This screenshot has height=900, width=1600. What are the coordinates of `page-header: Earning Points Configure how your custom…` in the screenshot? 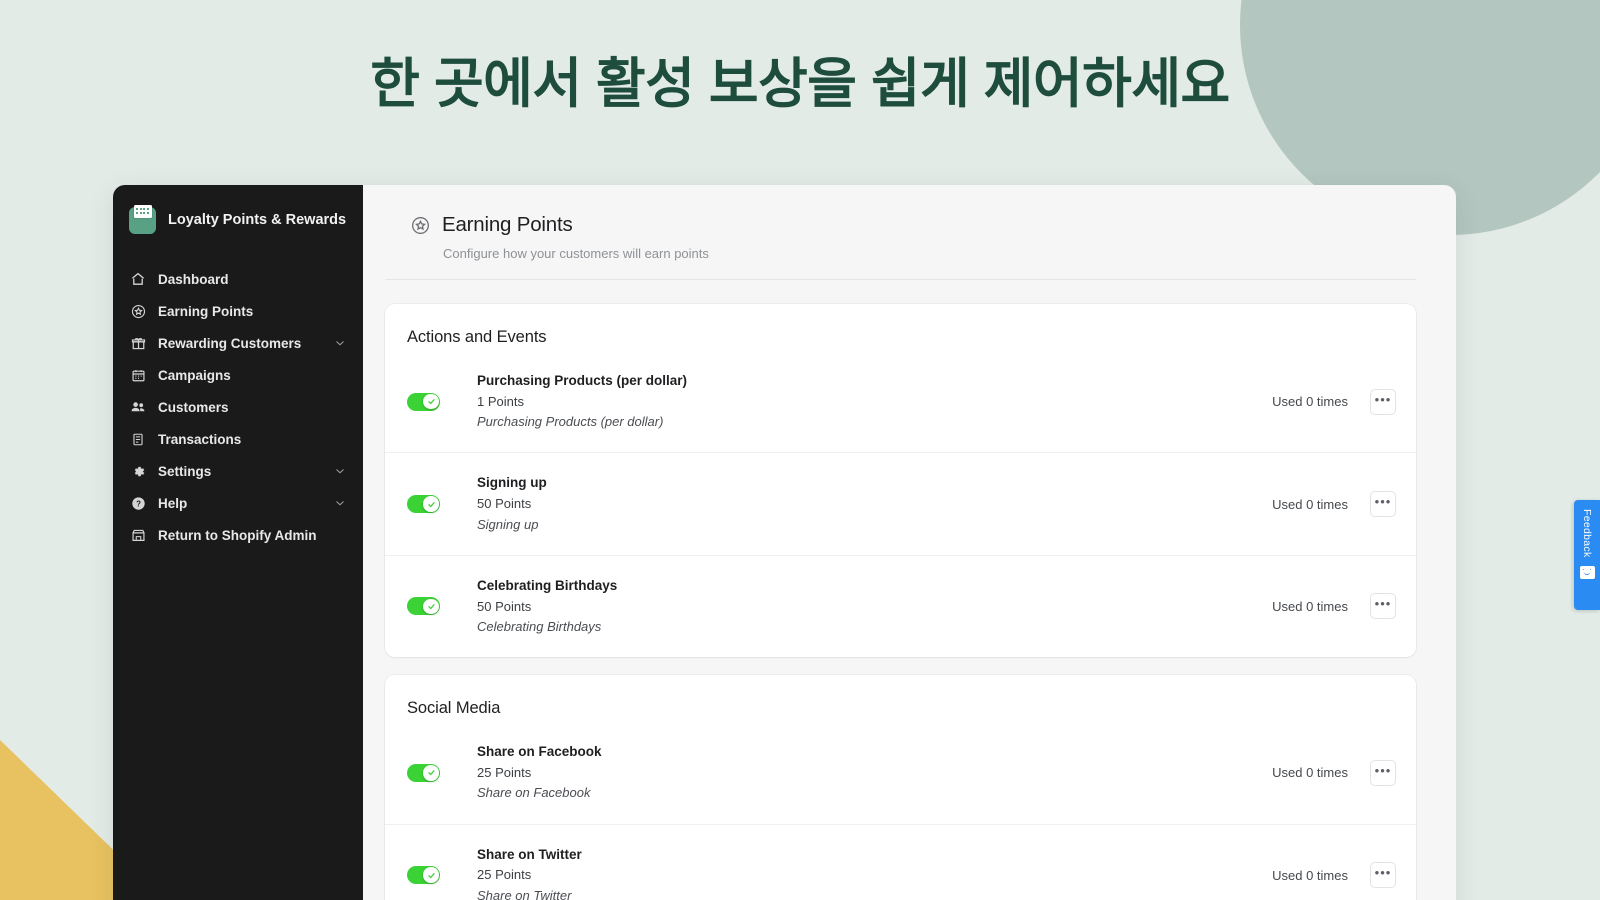 It's located at (909, 223).